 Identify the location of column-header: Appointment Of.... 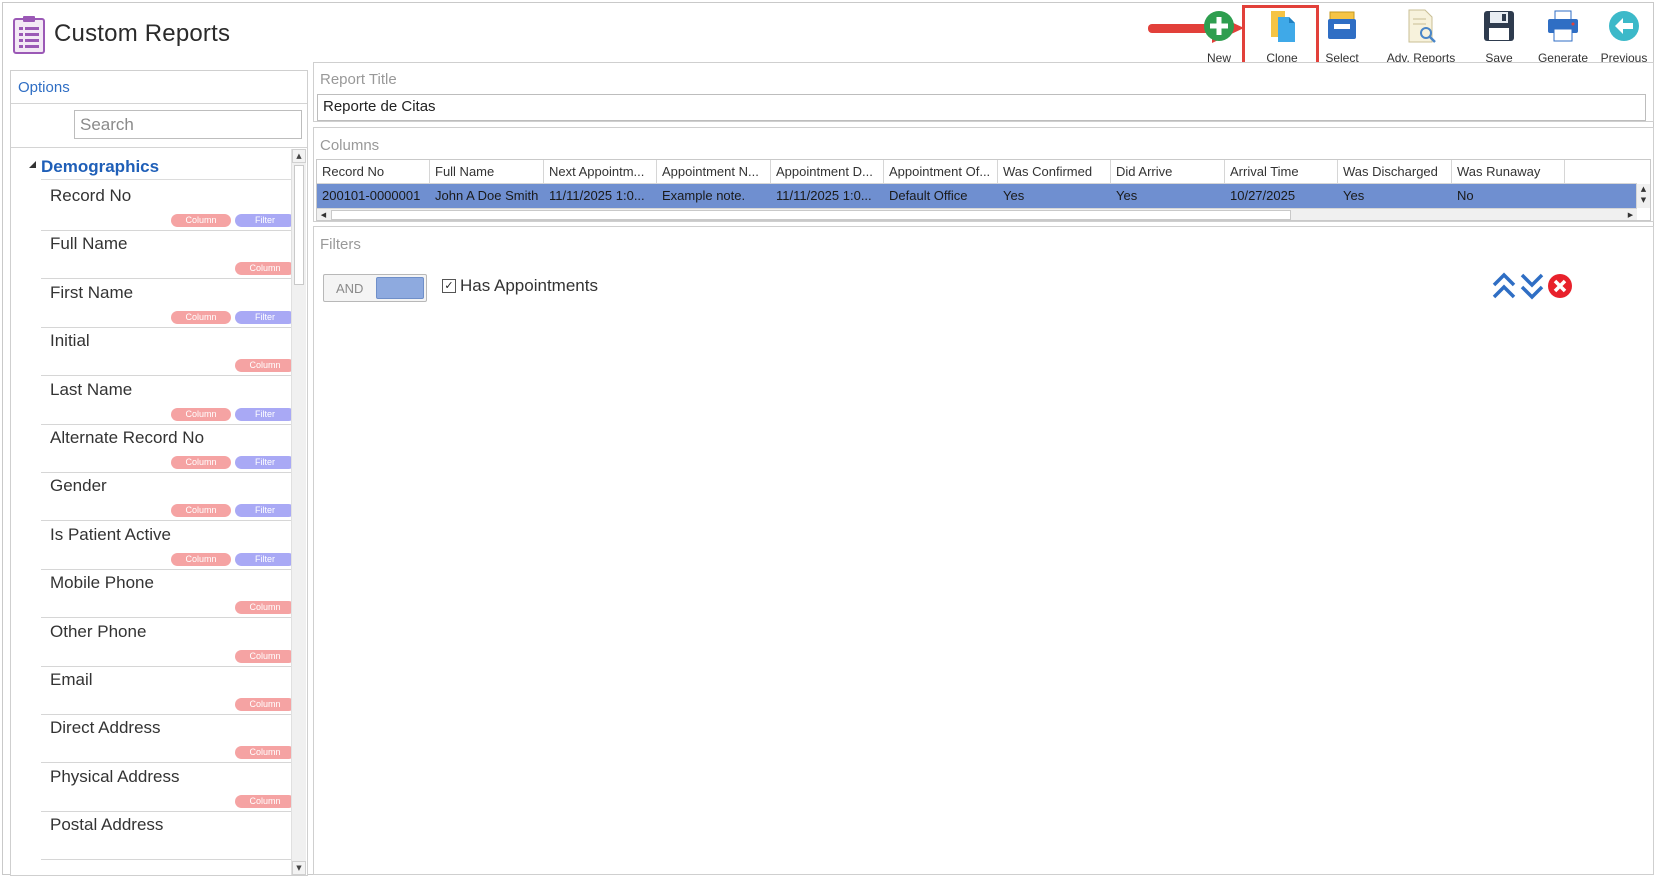
(941, 172).